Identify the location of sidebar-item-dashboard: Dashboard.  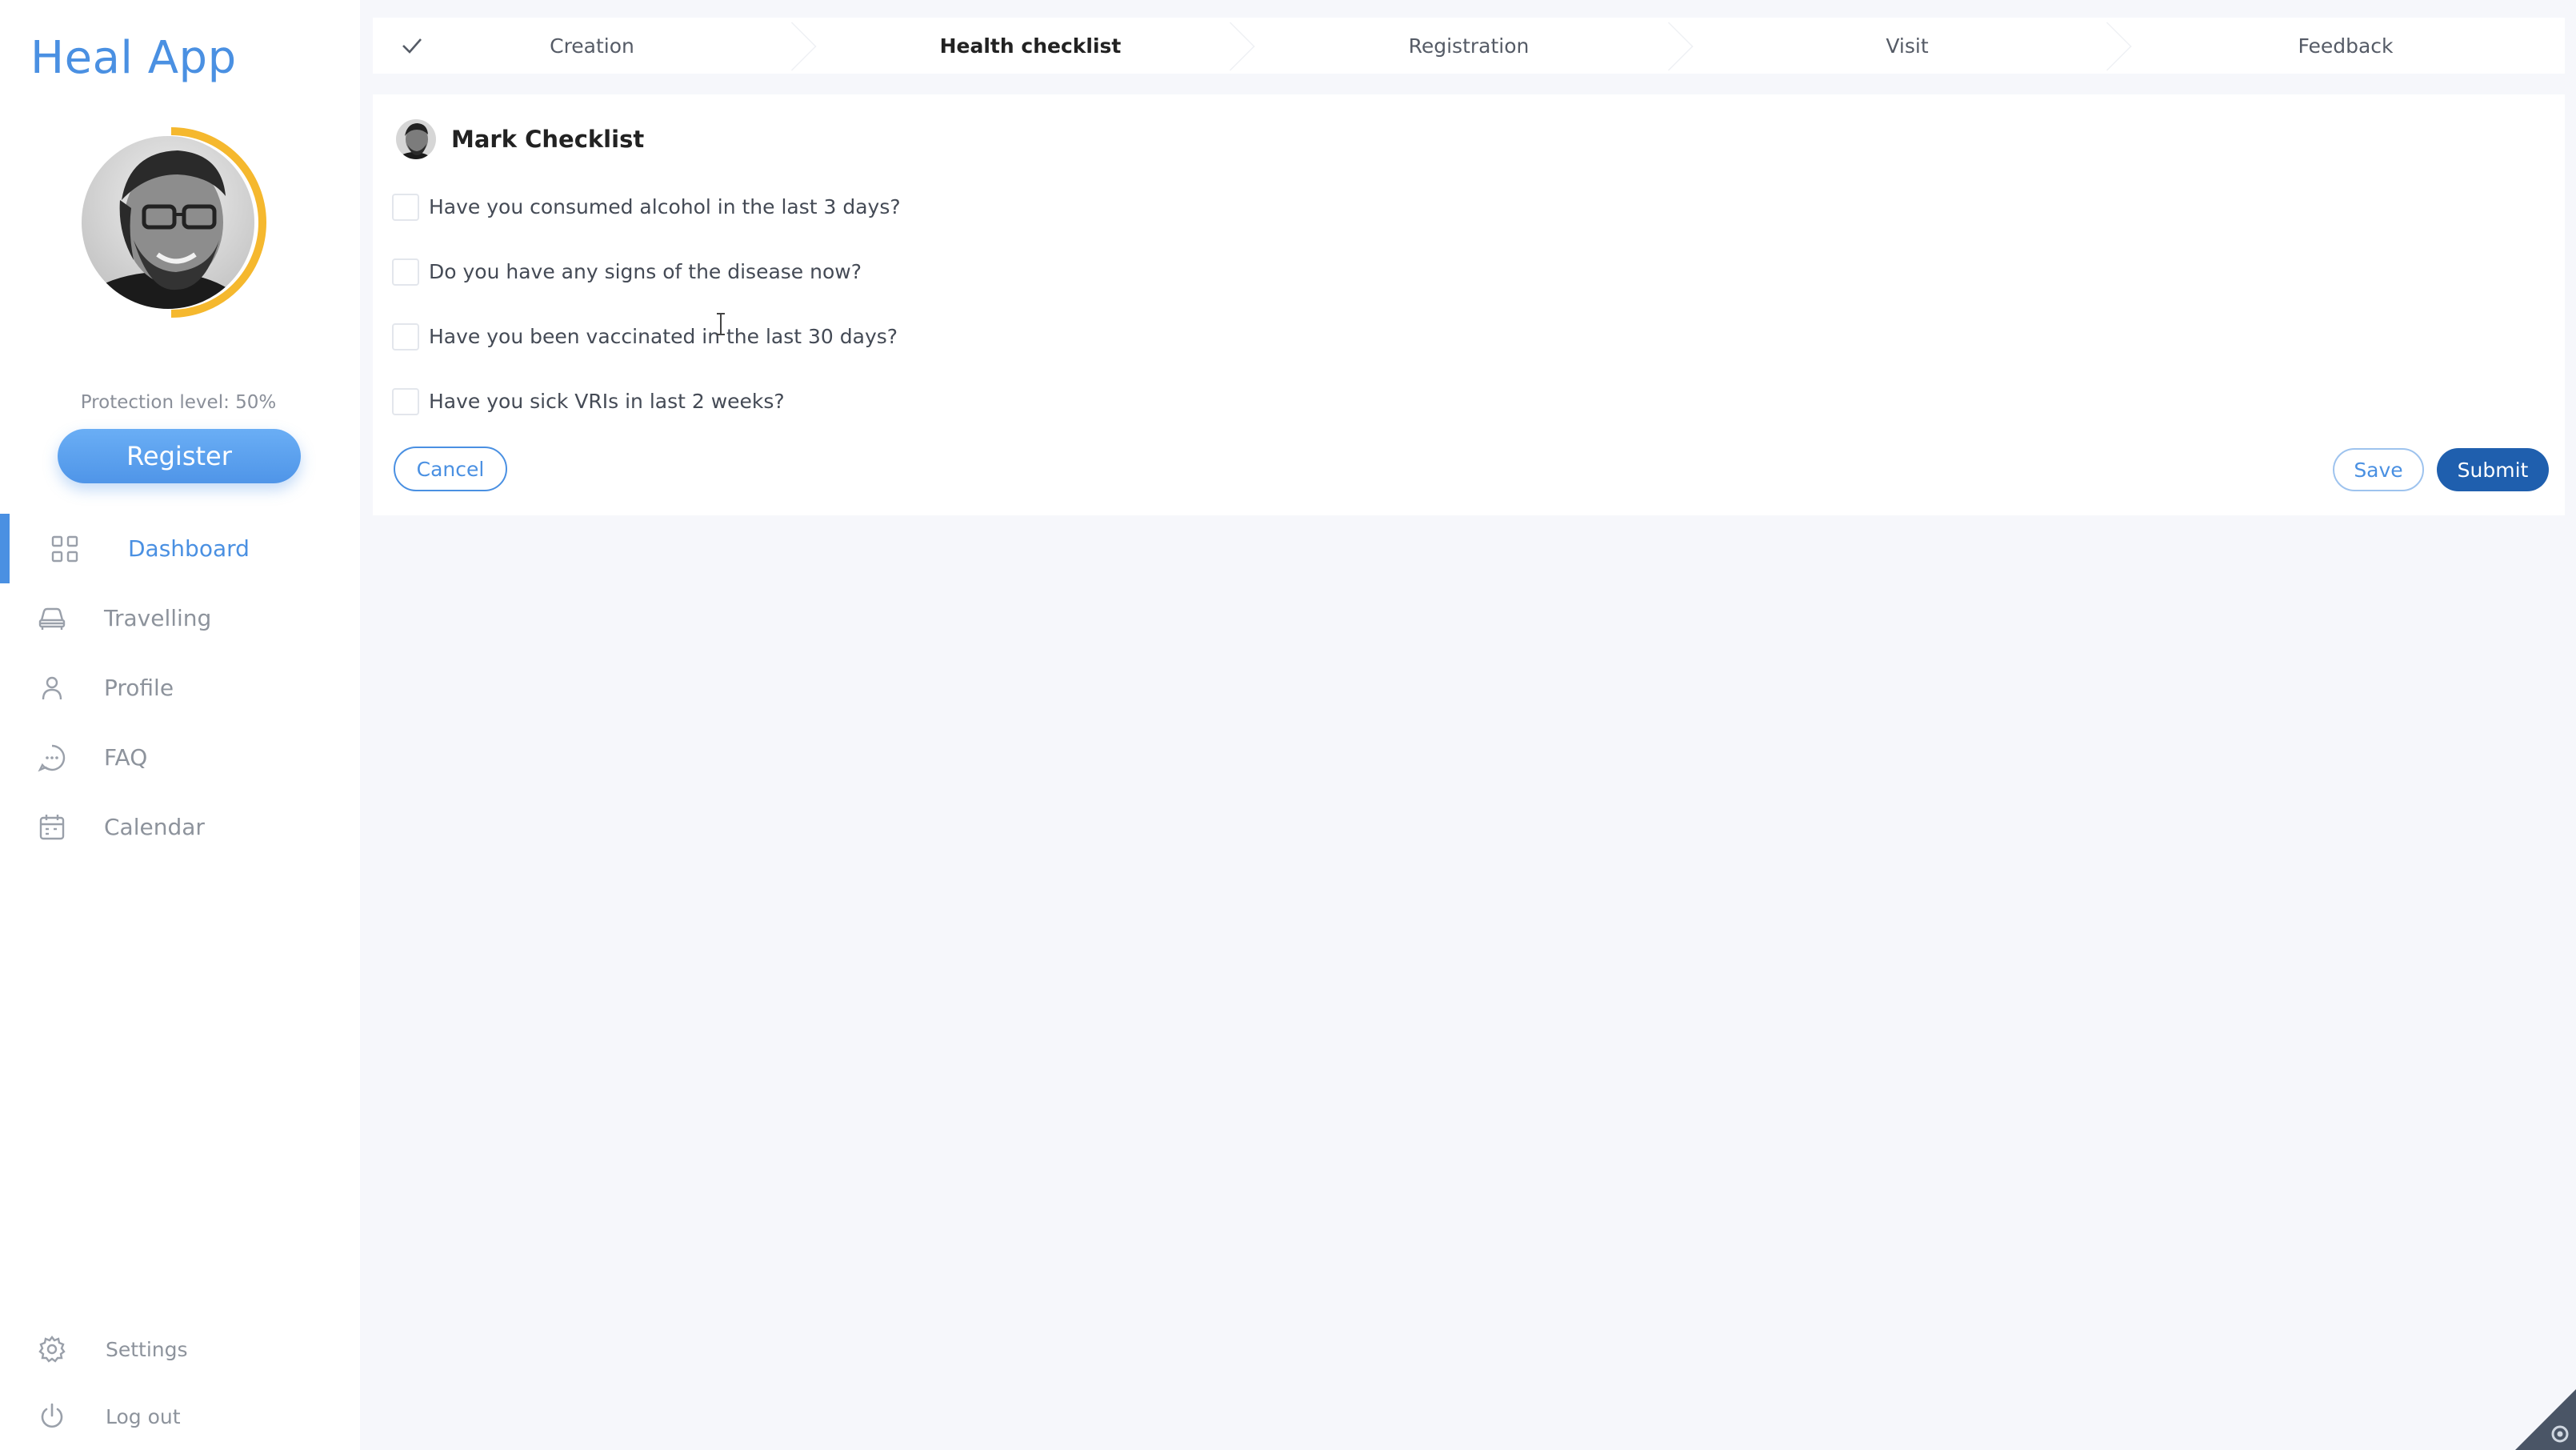
(180, 548).